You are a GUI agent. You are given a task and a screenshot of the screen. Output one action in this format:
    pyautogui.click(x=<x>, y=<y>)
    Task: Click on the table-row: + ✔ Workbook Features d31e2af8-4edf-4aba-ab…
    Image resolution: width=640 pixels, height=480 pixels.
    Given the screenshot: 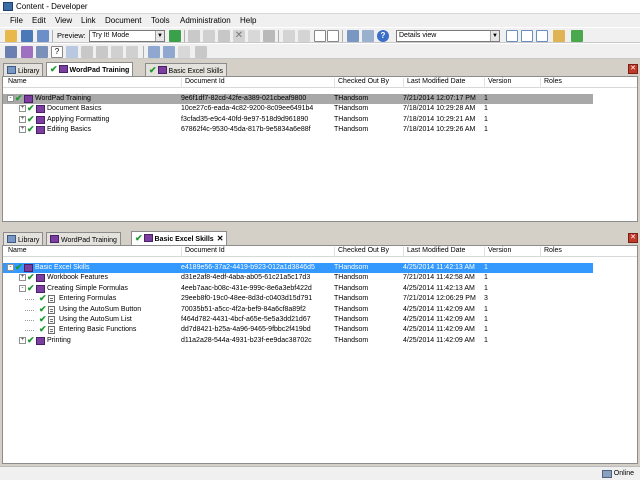 What is the action you would take?
    pyautogui.click(x=298, y=278)
    